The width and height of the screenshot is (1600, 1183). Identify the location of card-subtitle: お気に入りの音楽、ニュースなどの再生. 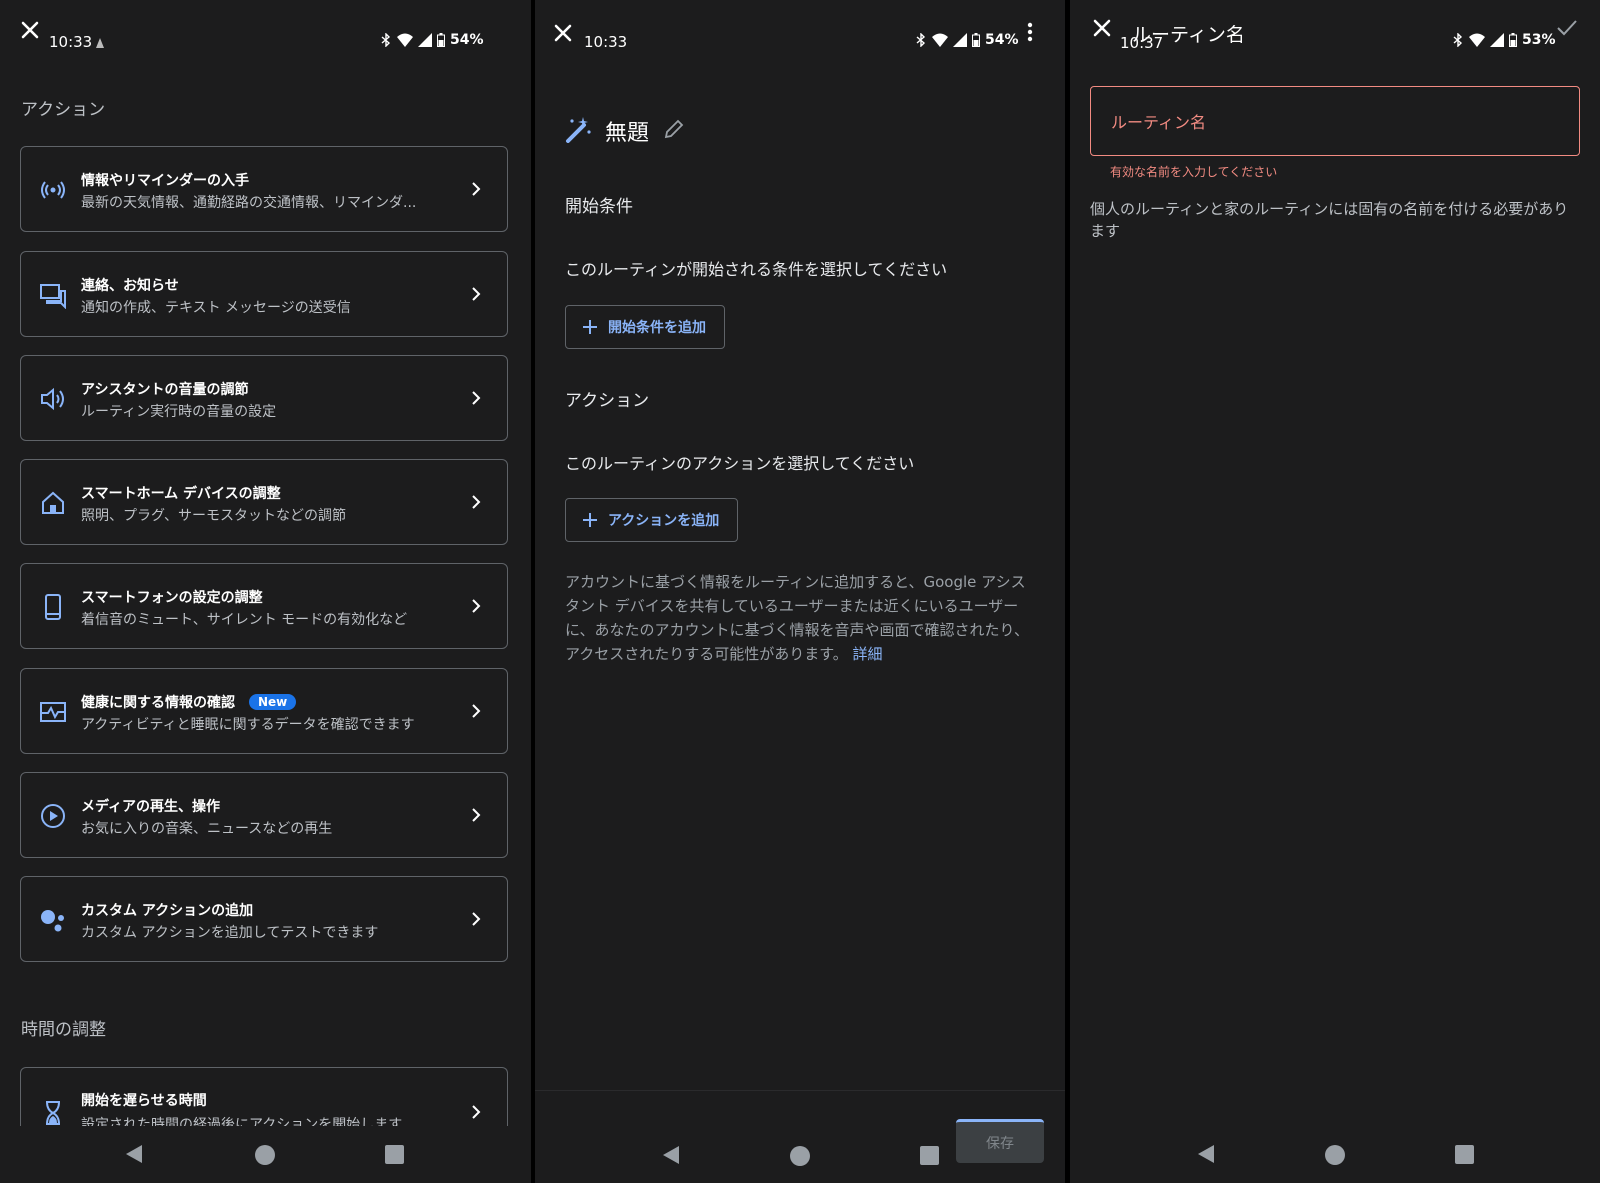
(207, 829).